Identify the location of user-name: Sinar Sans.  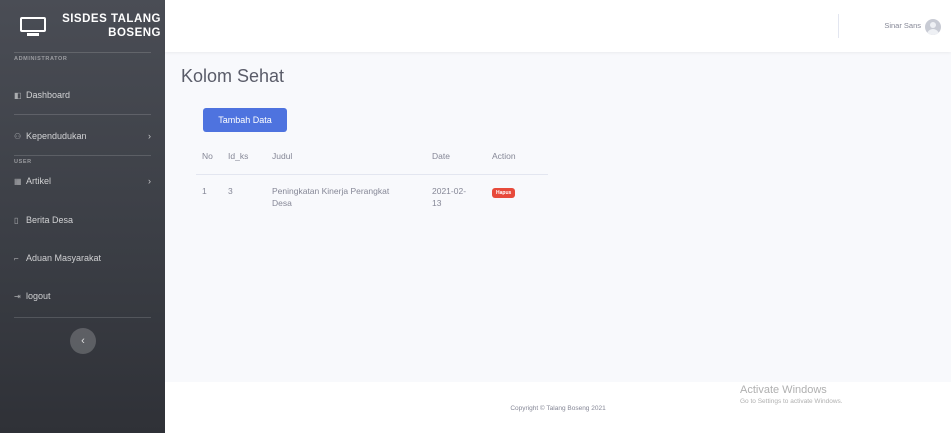
(902, 25).